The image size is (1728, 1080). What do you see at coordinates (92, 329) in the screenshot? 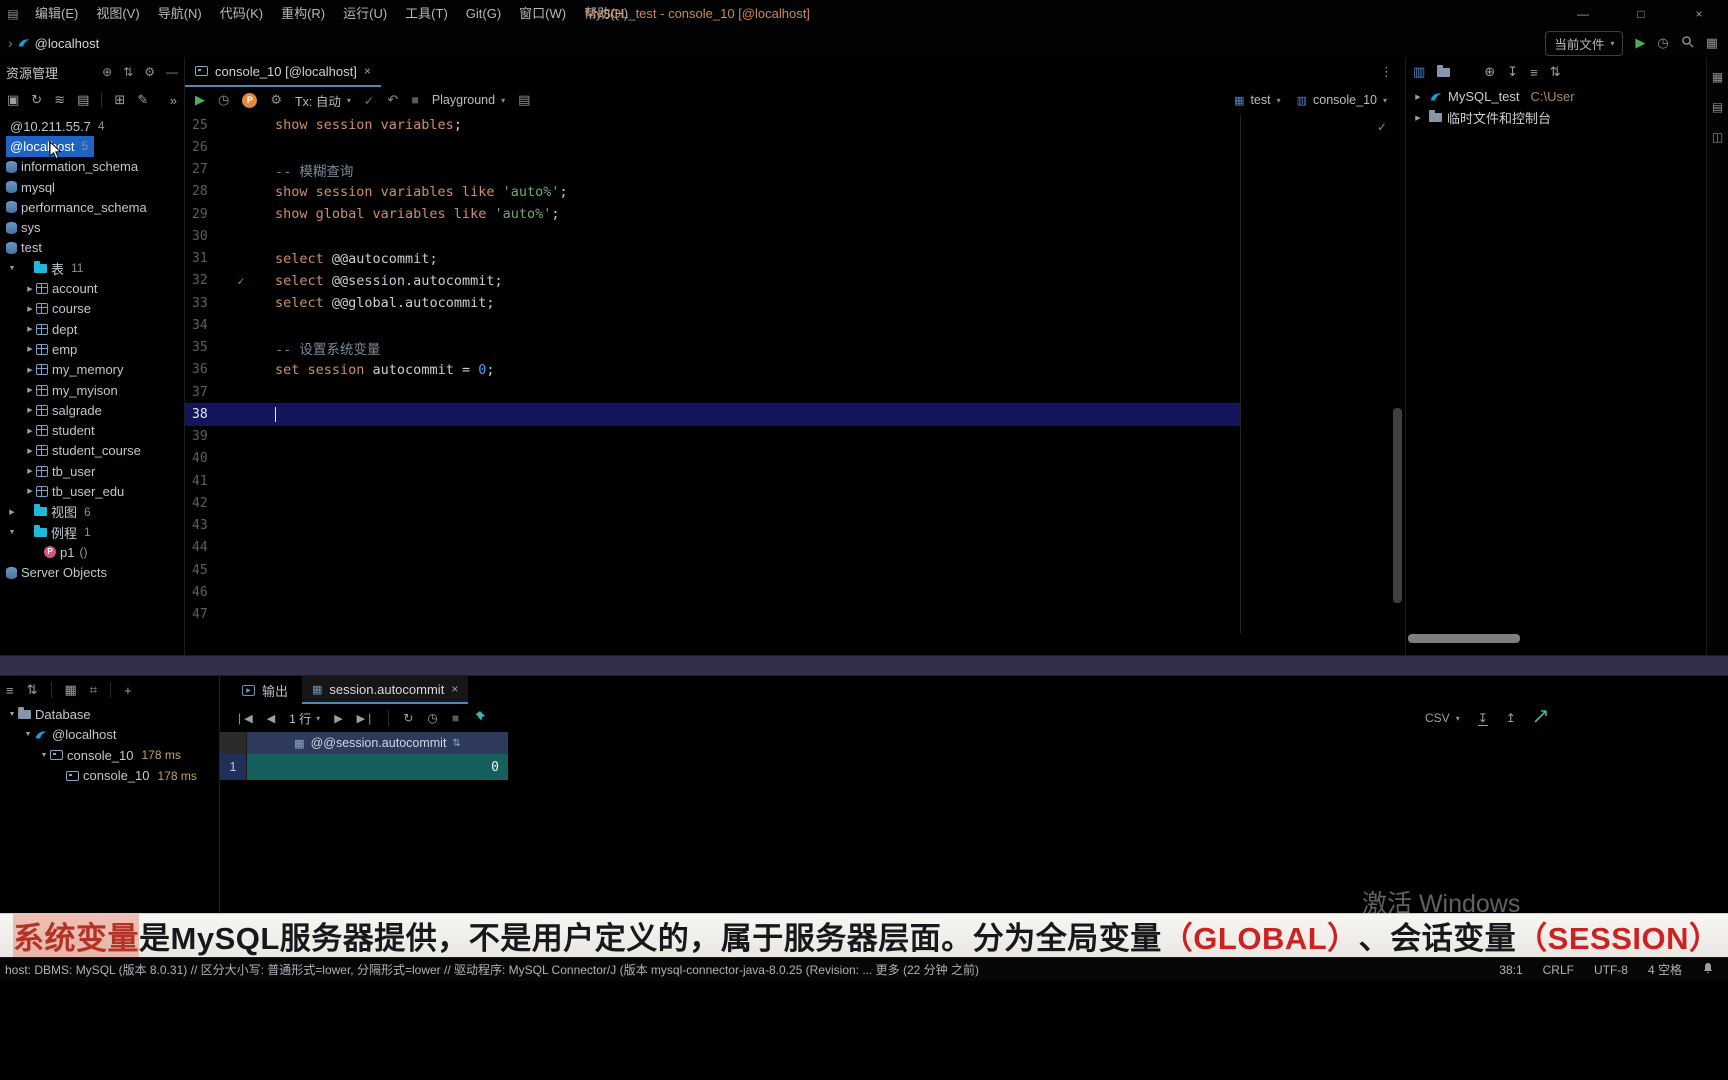
I see `explorer-item-dept: ▶ dept` at bounding box center [92, 329].